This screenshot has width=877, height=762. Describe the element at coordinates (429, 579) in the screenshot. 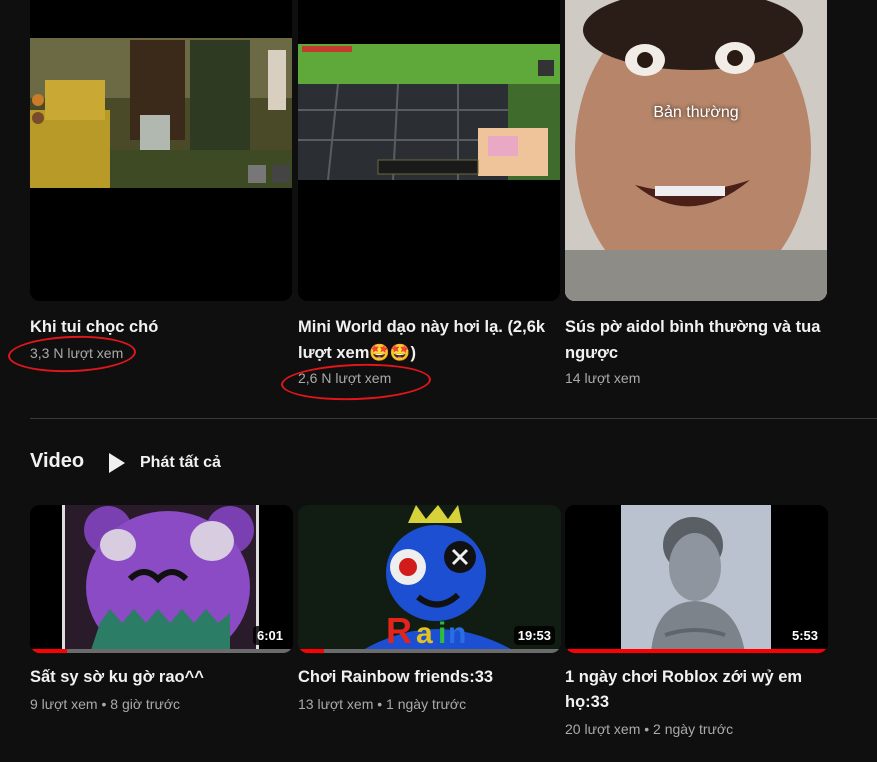

I see `video-thumbnail: R a i n 19:53` at that location.